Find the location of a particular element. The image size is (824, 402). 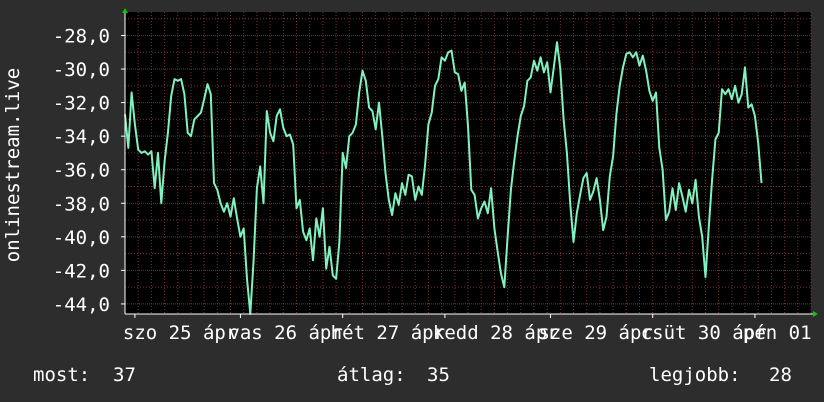

y-tick-label: -40,0 is located at coordinates (81, 238).